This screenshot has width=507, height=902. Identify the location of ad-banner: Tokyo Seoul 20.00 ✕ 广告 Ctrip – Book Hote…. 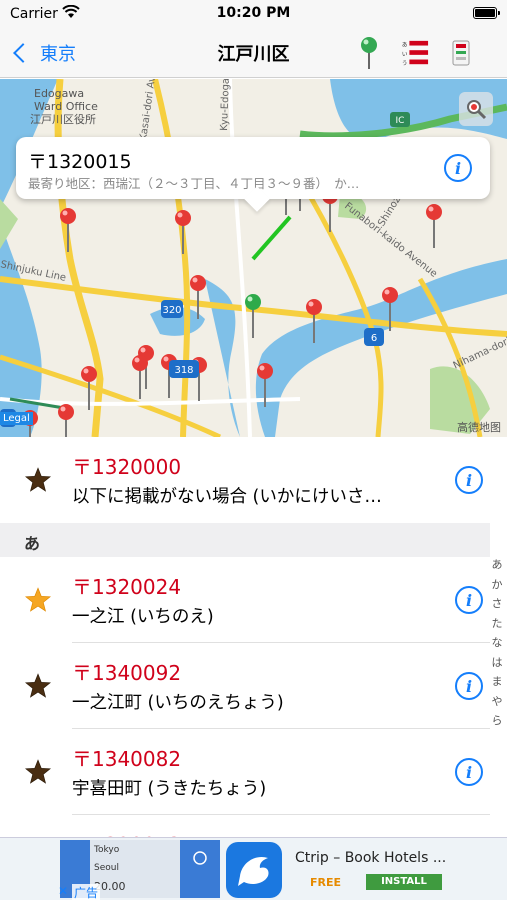
(253, 869).